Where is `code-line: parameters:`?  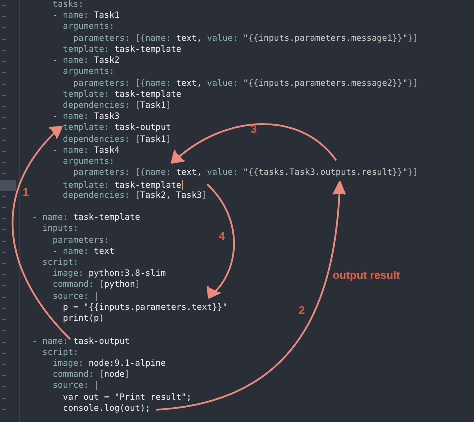
code-line: parameters: is located at coordinates (81, 241).